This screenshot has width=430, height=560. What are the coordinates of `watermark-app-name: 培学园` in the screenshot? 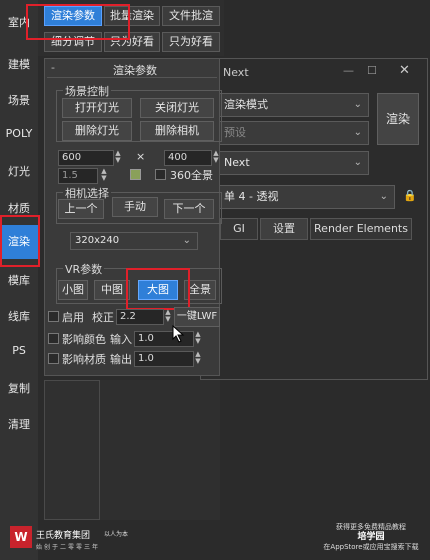 It's located at (371, 537).